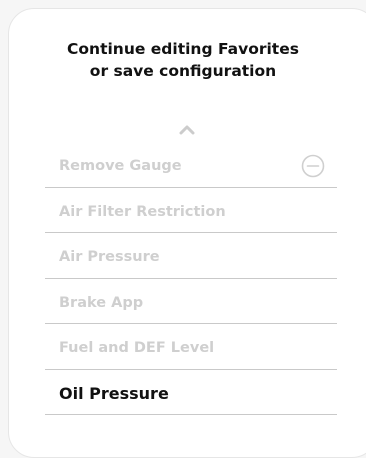  I want to click on panel-title-line-1: Continue editing Favorites, so click(183, 49).